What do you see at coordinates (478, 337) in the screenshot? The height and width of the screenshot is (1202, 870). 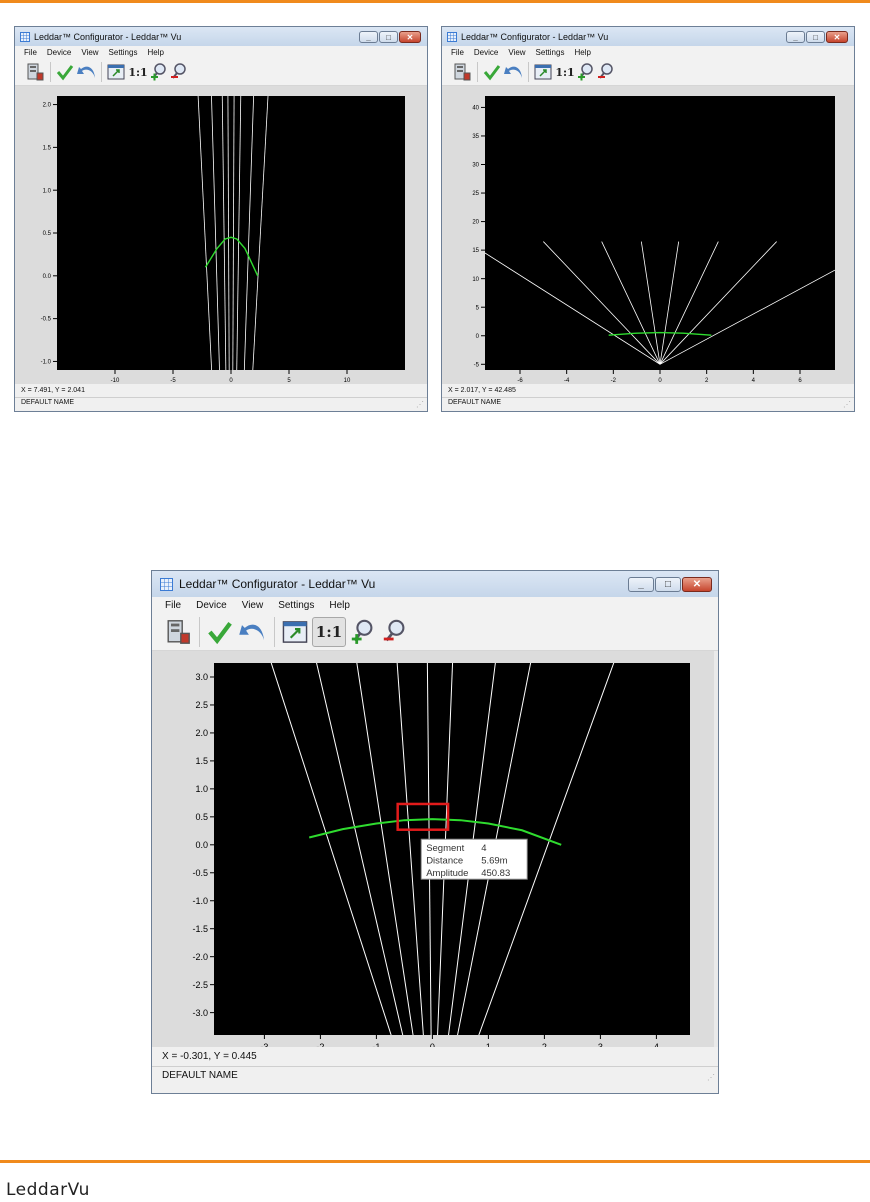 I see `y-tick-label: 0` at bounding box center [478, 337].